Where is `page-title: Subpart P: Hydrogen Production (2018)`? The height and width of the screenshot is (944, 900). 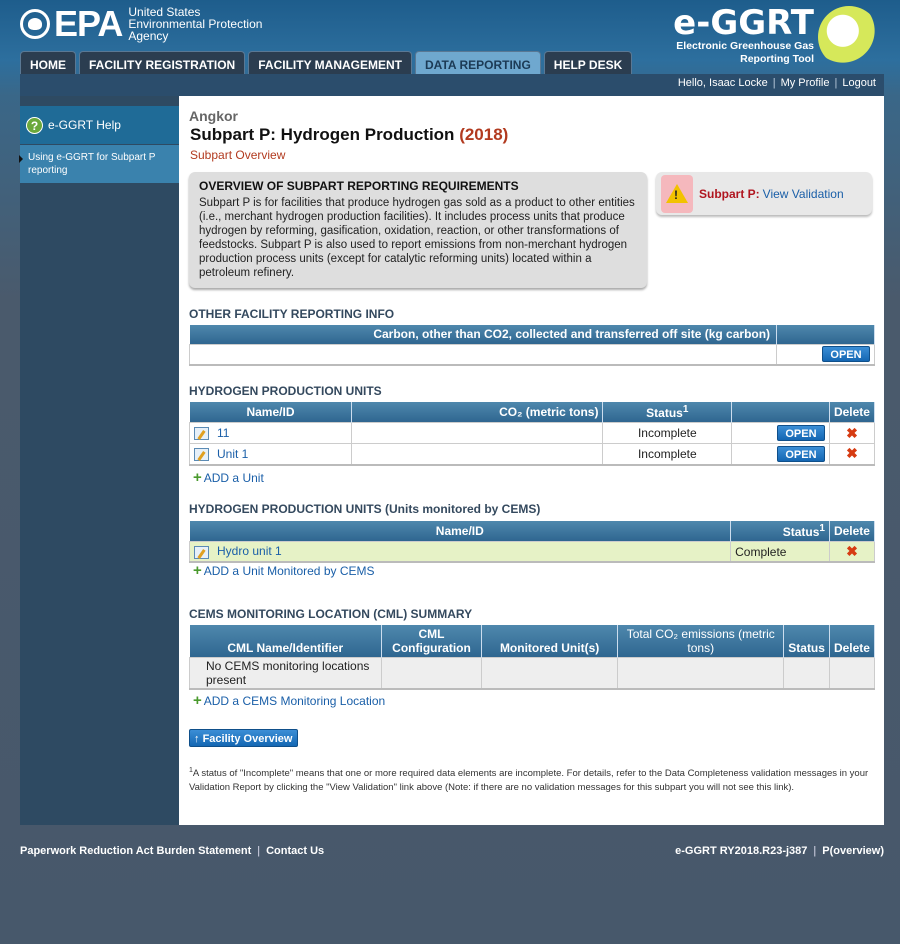 page-title: Subpart P: Hydrogen Production (2018) is located at coordinates (349, 135).